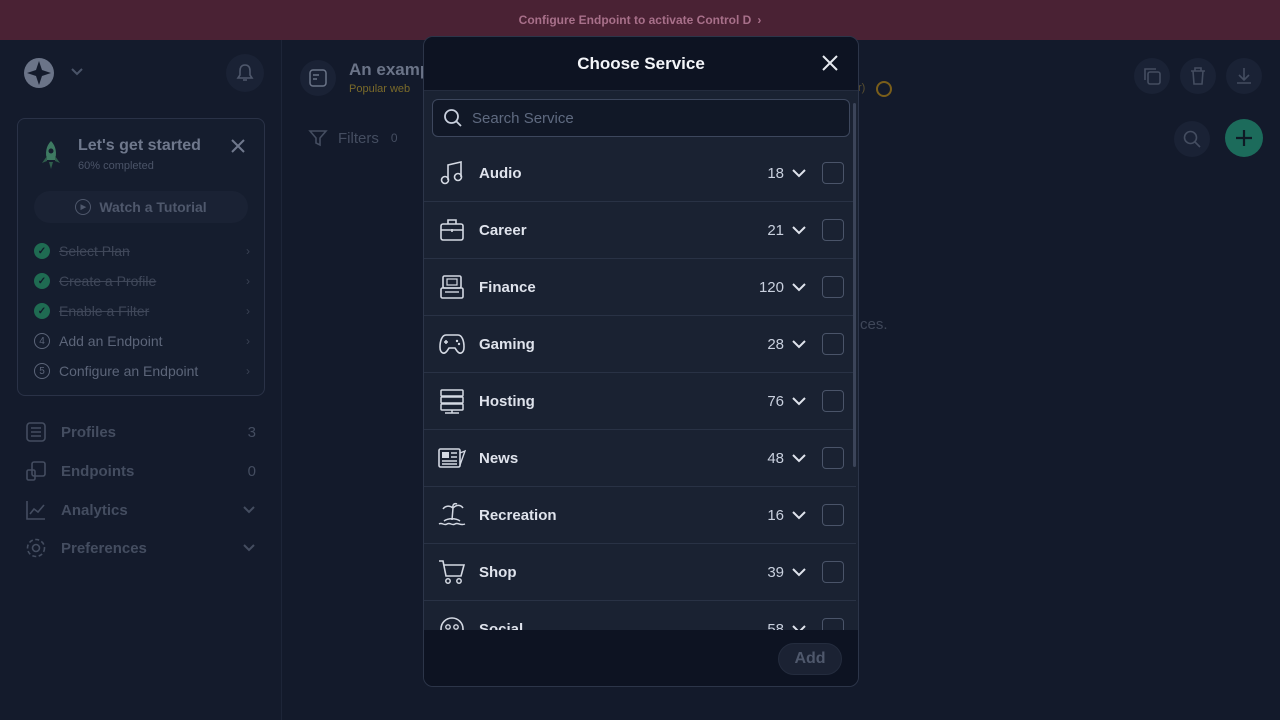 The width and height of the screenshot is (1280, 720). I want to click on sidebar-item-label: Preferences, so click(104, 548).